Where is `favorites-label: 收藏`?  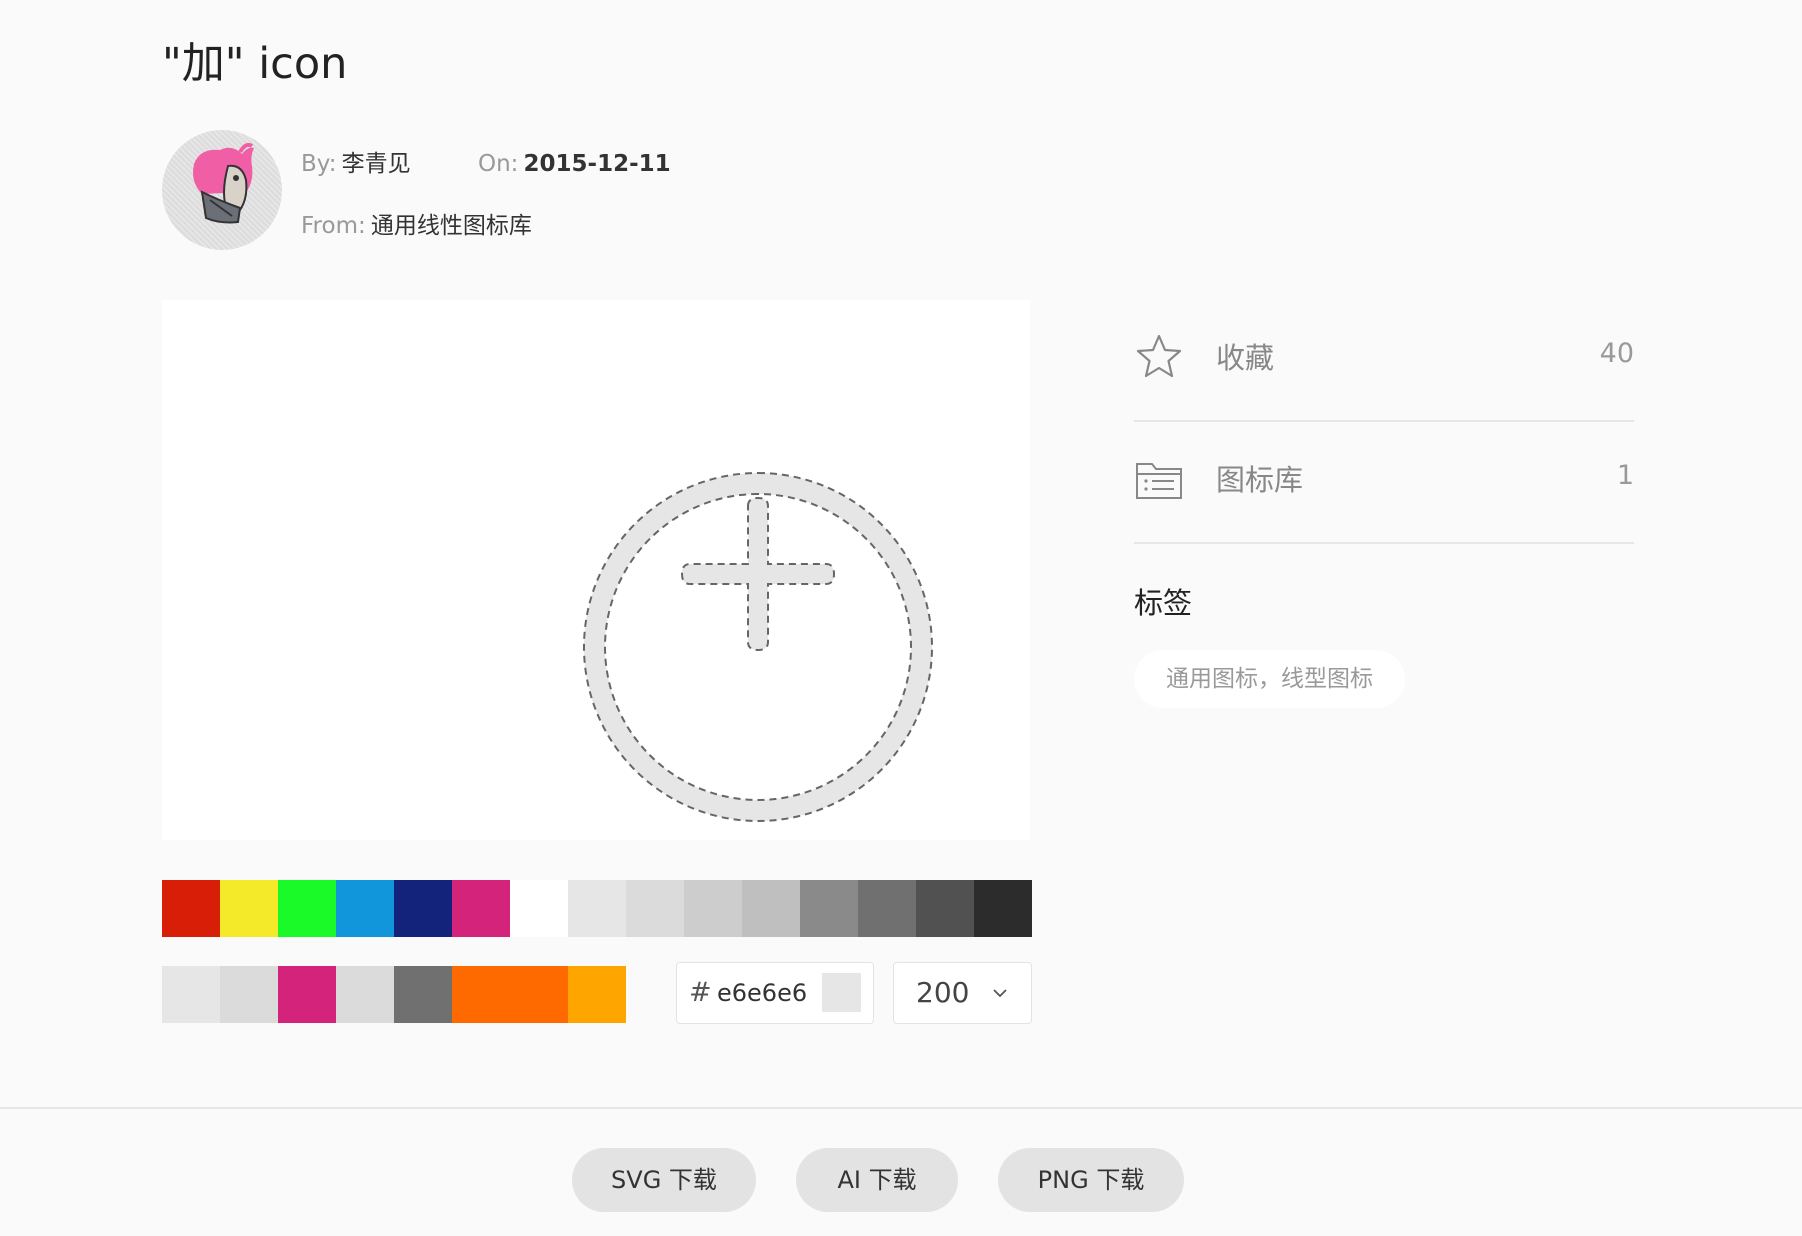
favorites-label: 收藏 is located at coordinates (1245, 358).